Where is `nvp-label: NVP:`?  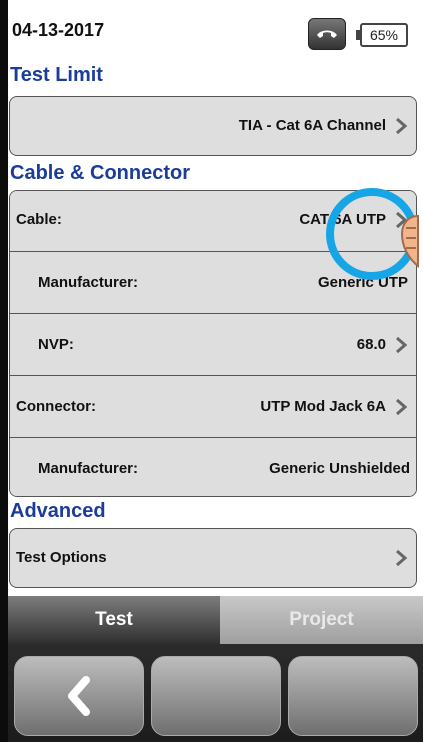
nvp-label: NVP: is located at coordinates (56, 344).